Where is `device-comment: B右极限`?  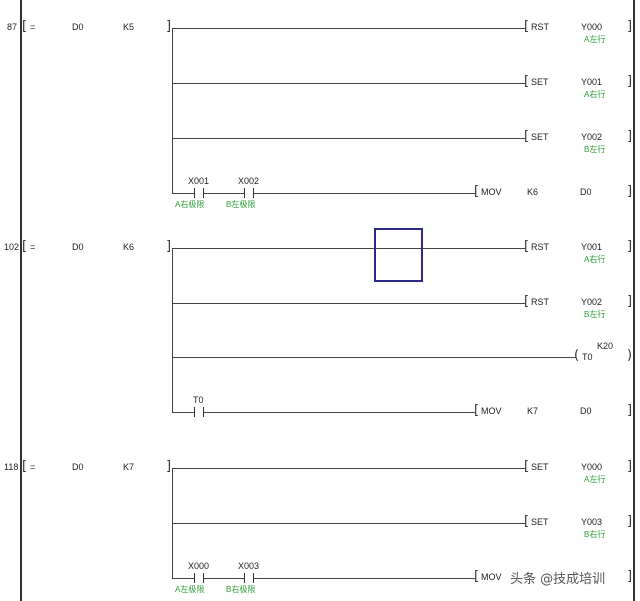 device-comment: B右极限 is located at coordinates (241, 589).